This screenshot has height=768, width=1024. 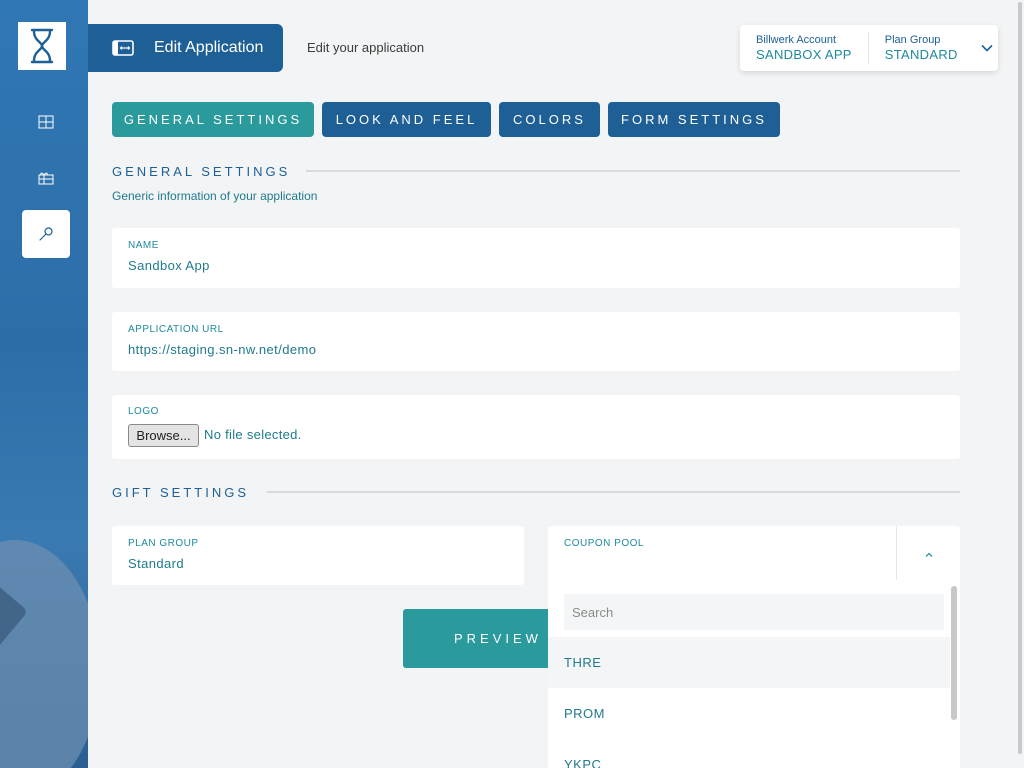 I want to click on page-subtitle: Edit your application, so click(x=366, y=47).